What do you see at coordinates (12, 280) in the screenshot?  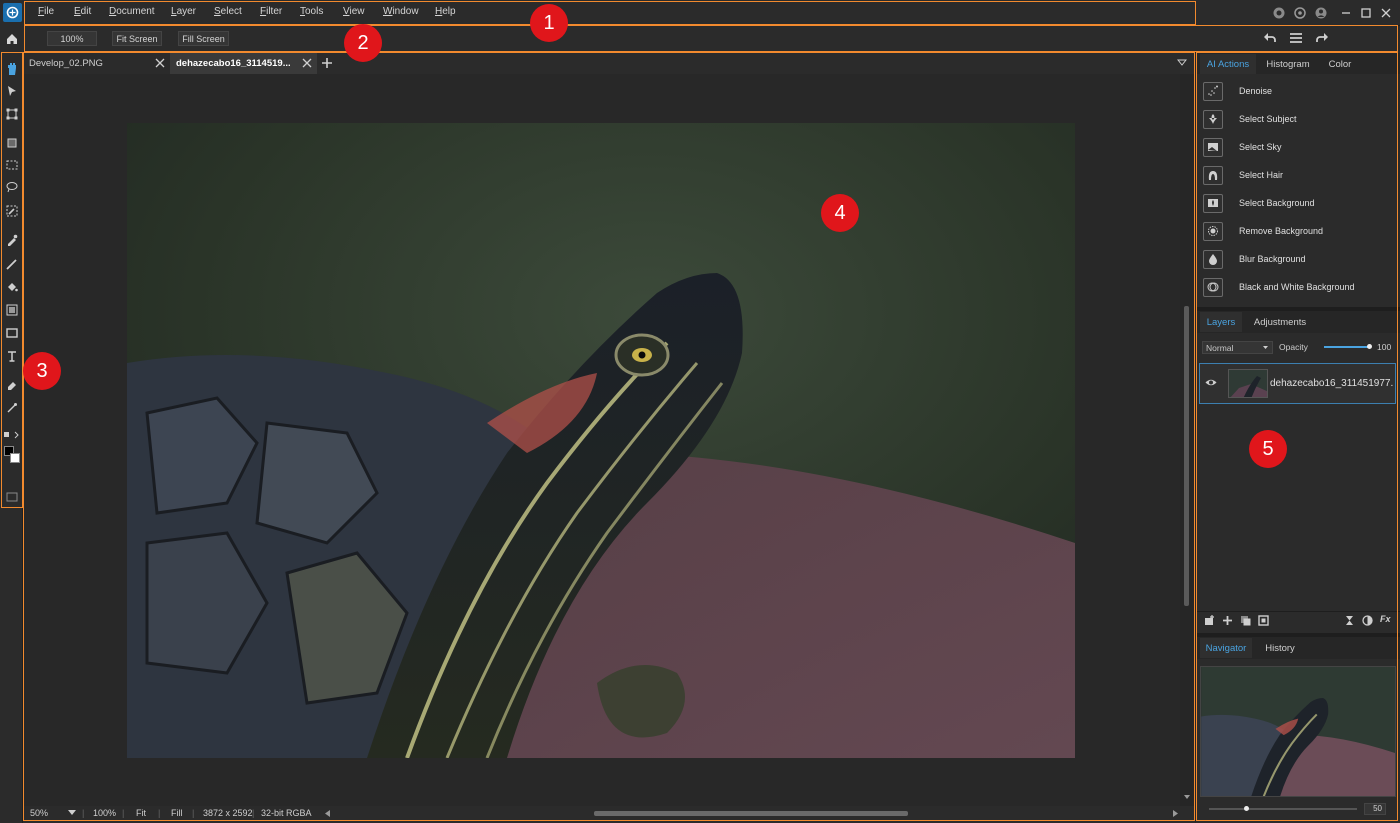 I see `toolbox-region-outline` at bounding box center [12, 280].